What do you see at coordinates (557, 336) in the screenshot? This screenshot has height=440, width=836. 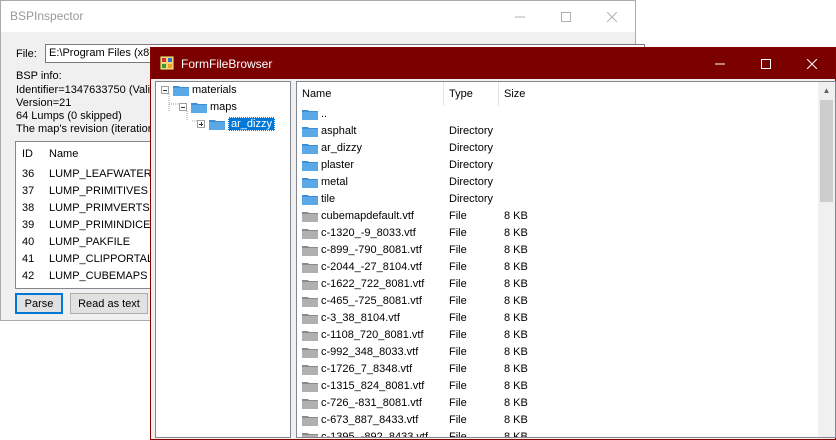 I see `table-row: c-1108_720_8081.vtf File 8 KB` at bounding box center [557, 336].